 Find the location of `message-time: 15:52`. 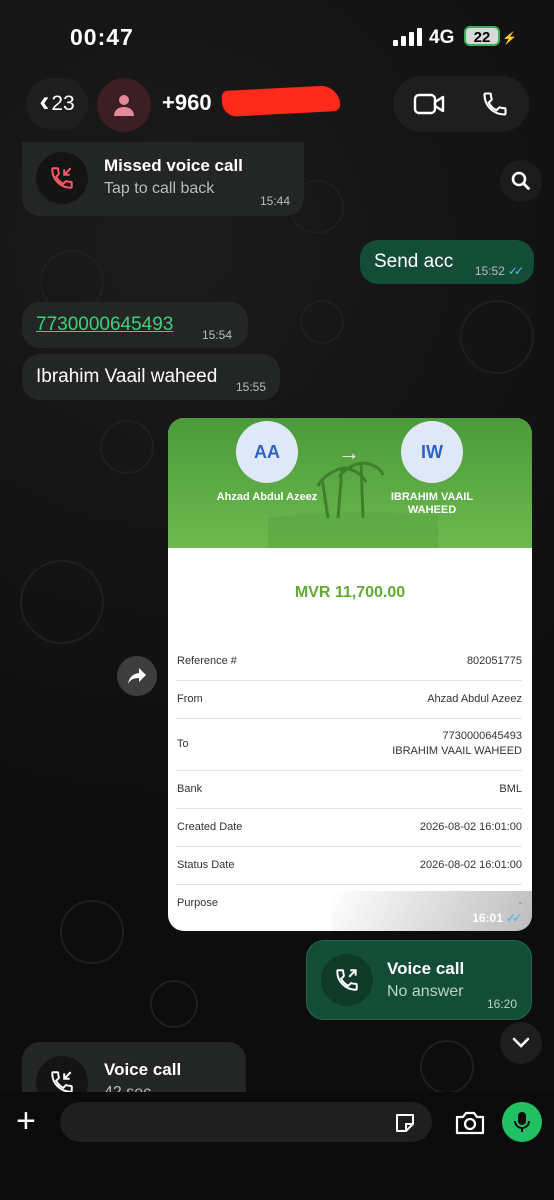

message-time: 15:52 is located at coordinates (489, 271).